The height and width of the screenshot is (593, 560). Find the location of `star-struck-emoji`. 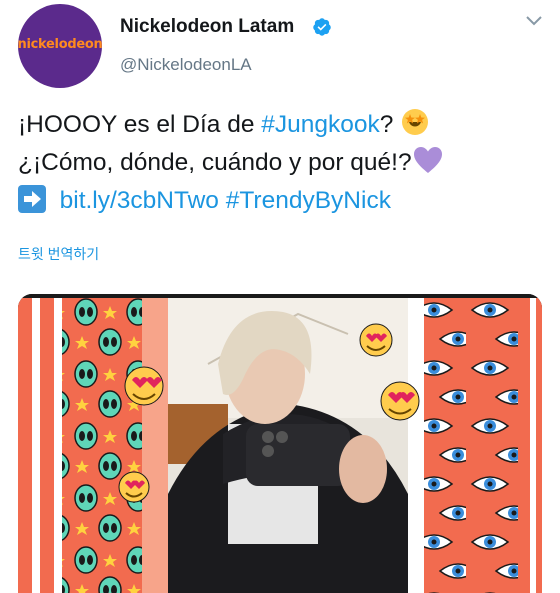

star-struck-emoji is located at coordinates (415, 122).